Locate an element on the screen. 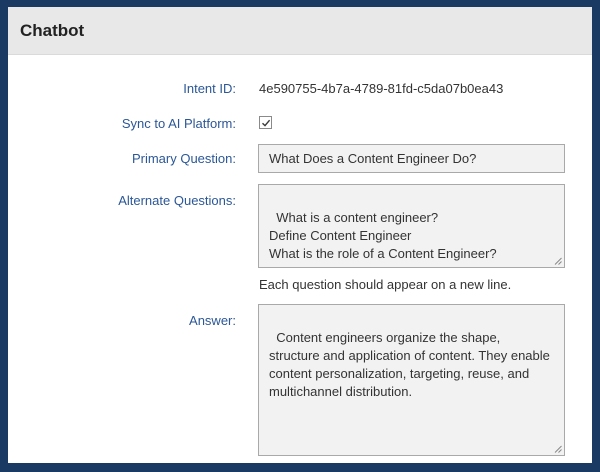 Image resolution: width=600 pixels, height=472 pixels. sync-checkbox is located at coordinates (265, 122).